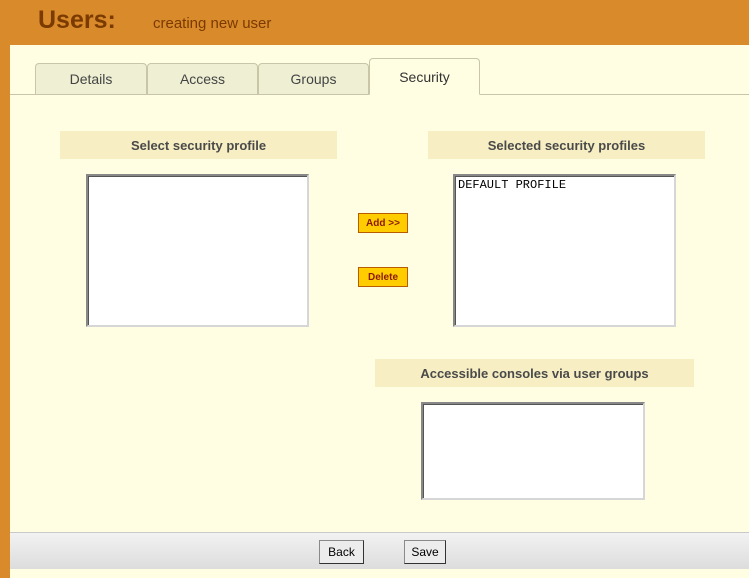  What do you see at coordinates (383, 223) in the screenshot?
I see `add-button: Add >>` at bounding box center [383, 223].